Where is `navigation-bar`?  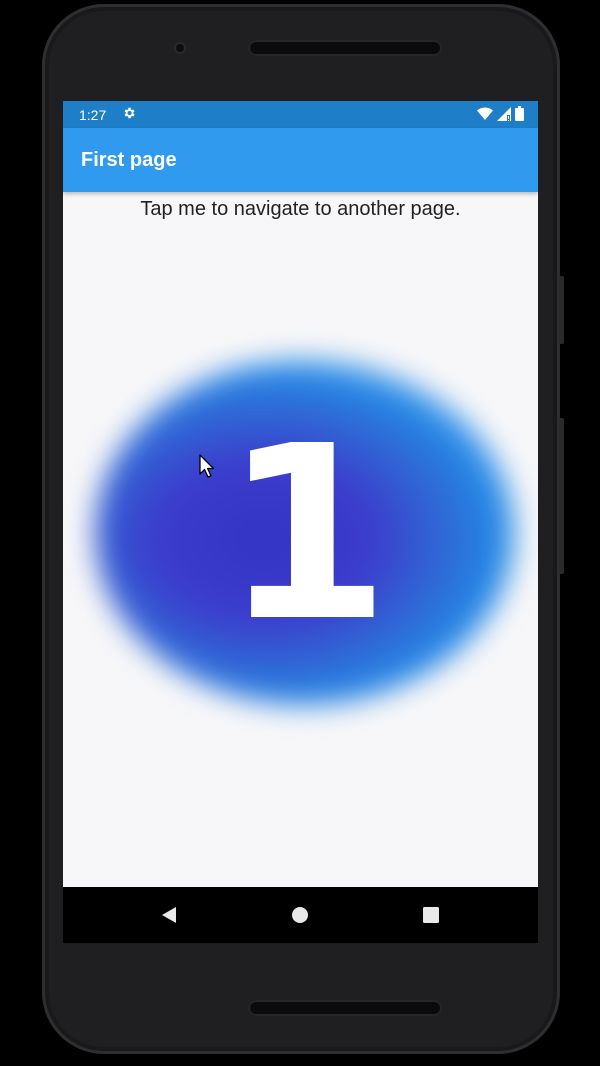 navigation-bar is located at coordinates (300, 915).